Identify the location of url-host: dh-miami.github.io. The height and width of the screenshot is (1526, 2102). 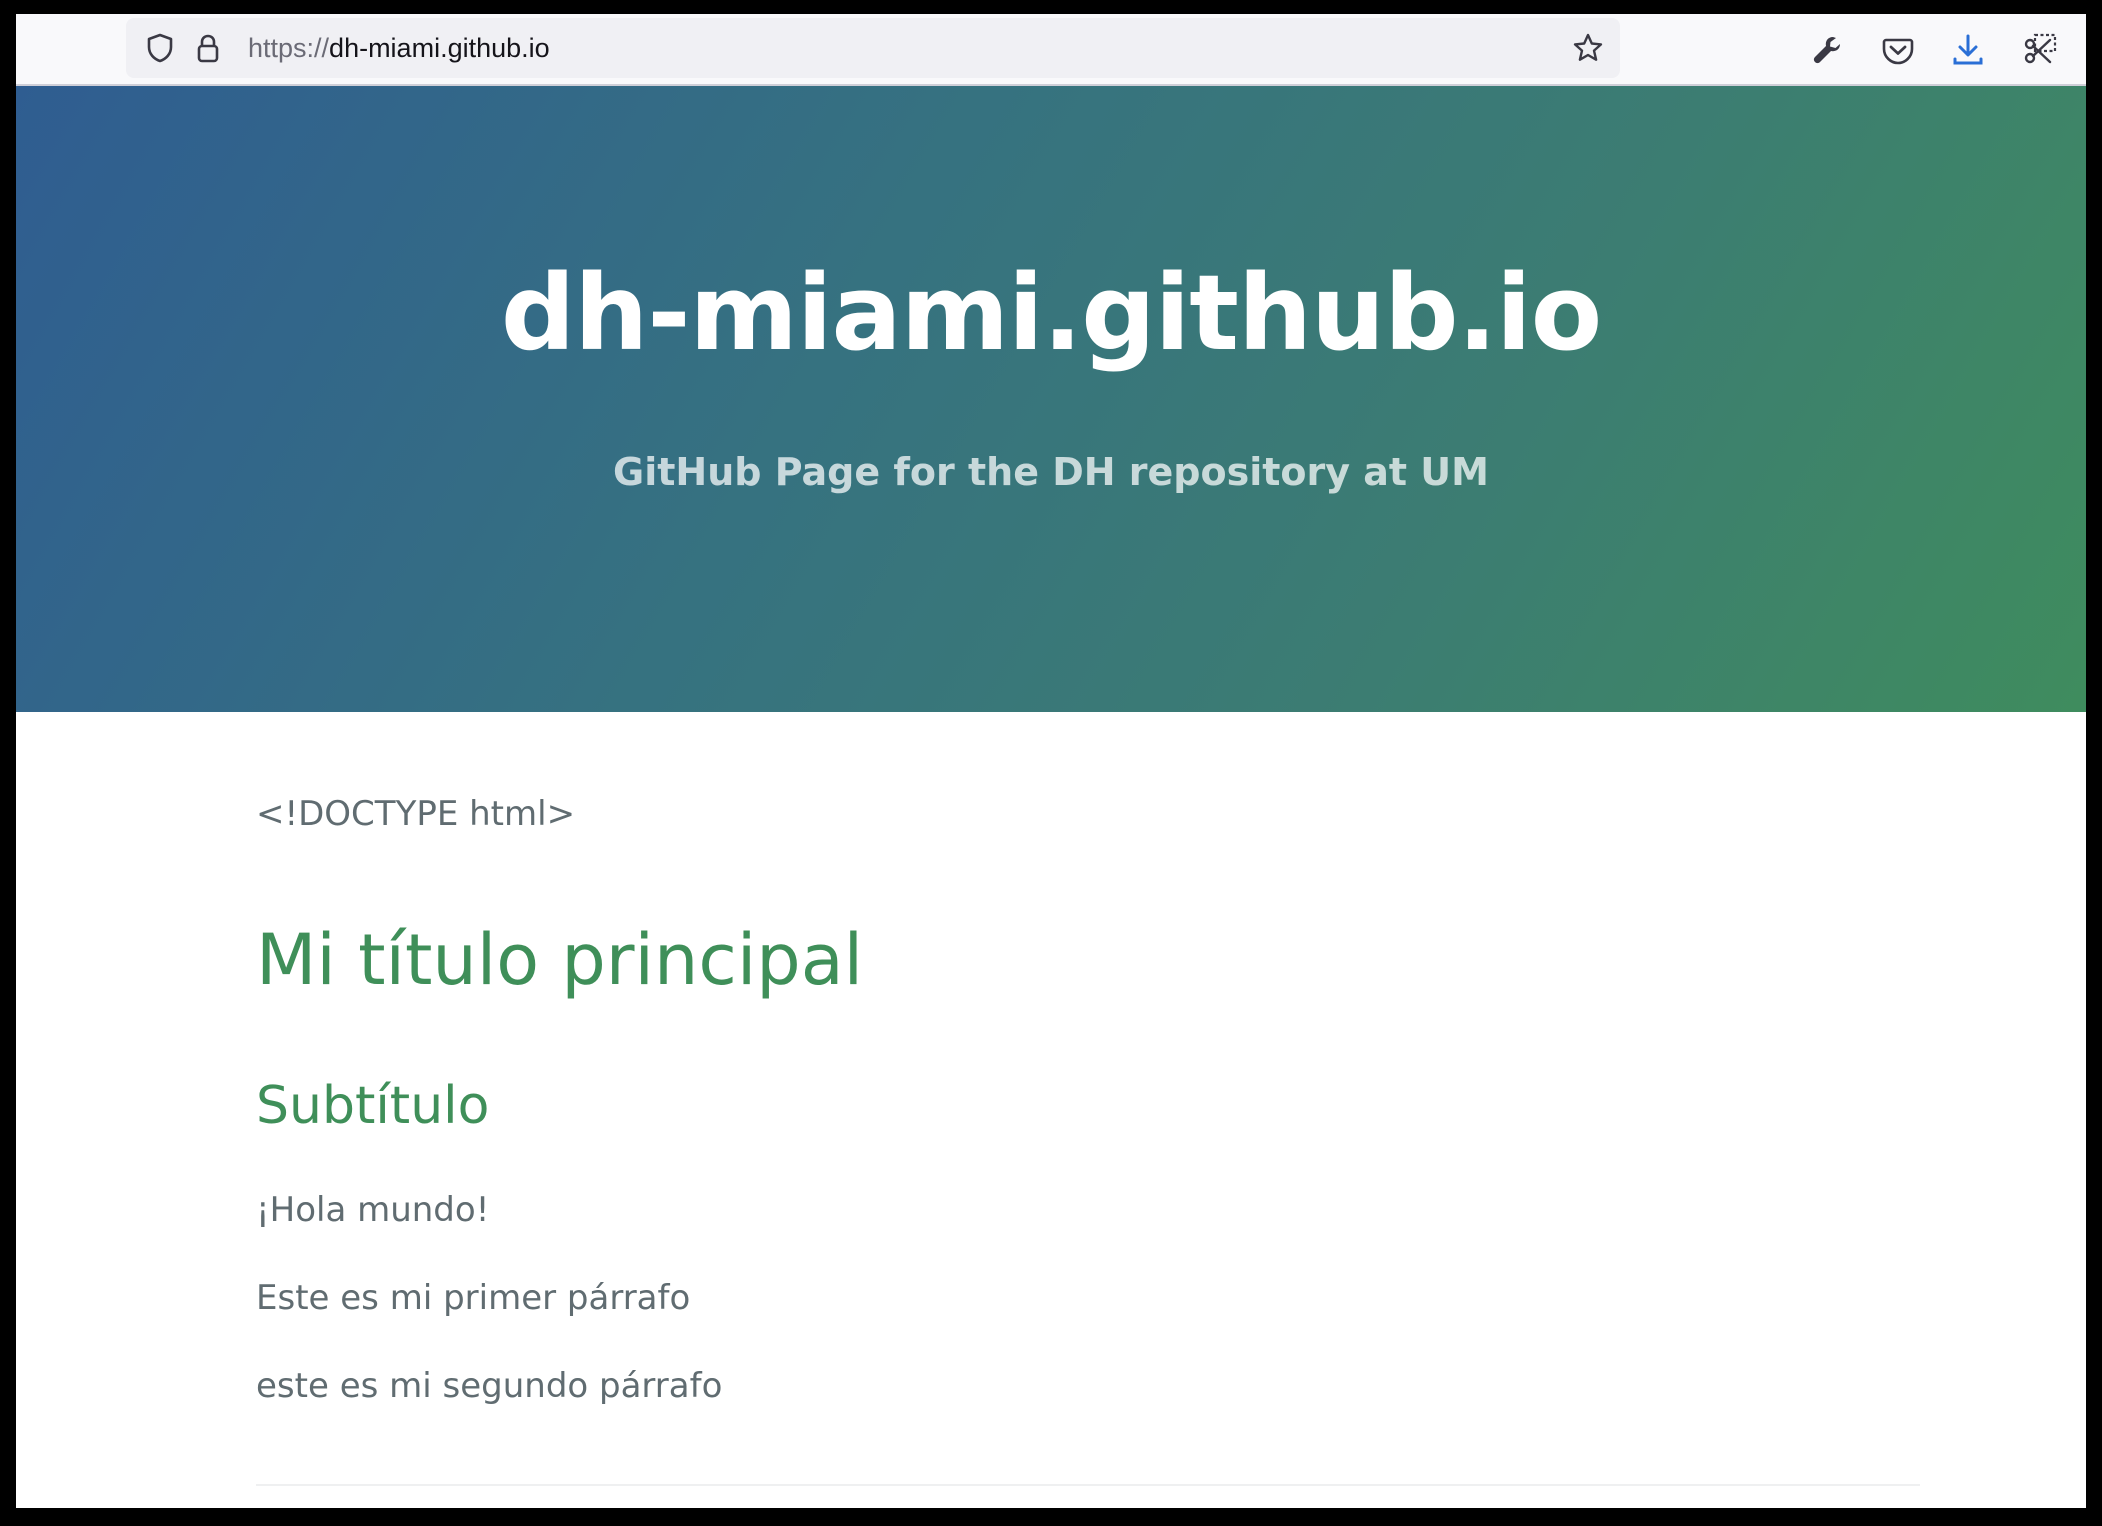
(439, 48).